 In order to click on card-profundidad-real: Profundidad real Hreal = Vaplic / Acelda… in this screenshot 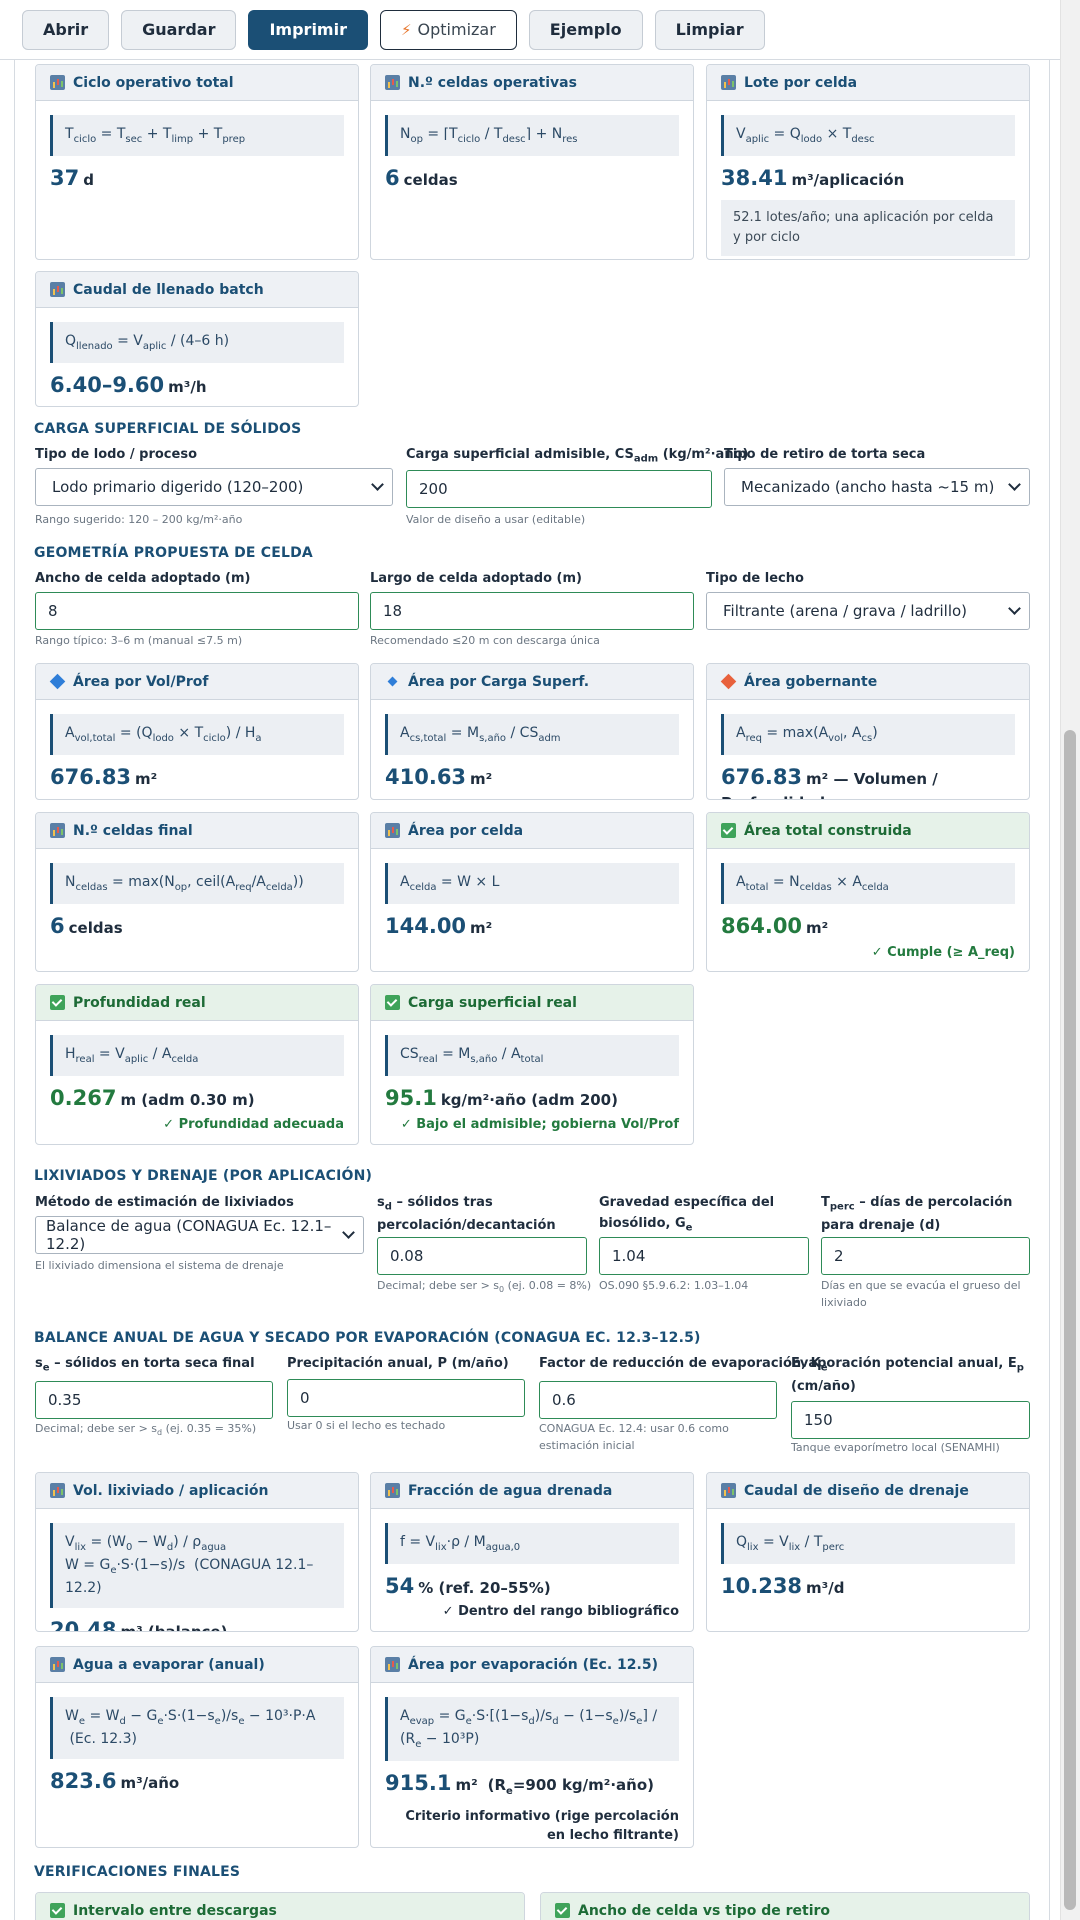, I will do `click(197, 1064)`.